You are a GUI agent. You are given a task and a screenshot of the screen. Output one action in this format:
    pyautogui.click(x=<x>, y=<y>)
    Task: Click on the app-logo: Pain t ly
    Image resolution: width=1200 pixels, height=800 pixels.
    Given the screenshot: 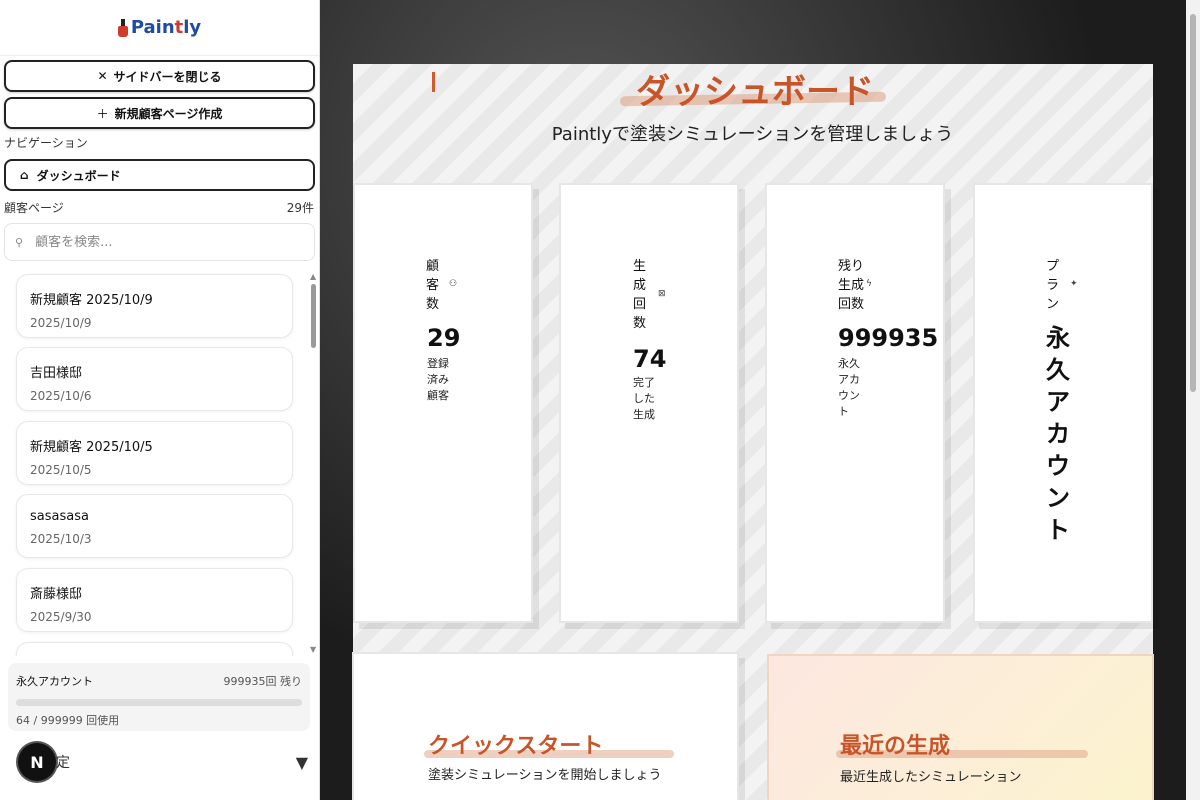 What is the action you would take?
    pyautogui.click(x=159, y=27)
    